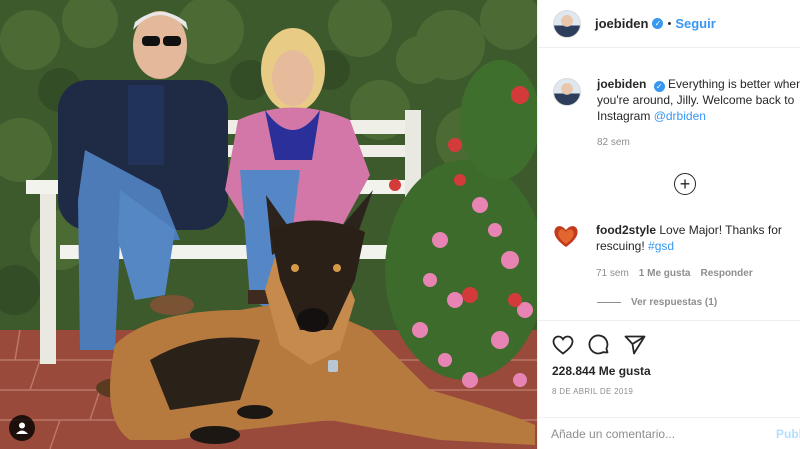  I want to click on author-username: joebiden, so click(621, 23).